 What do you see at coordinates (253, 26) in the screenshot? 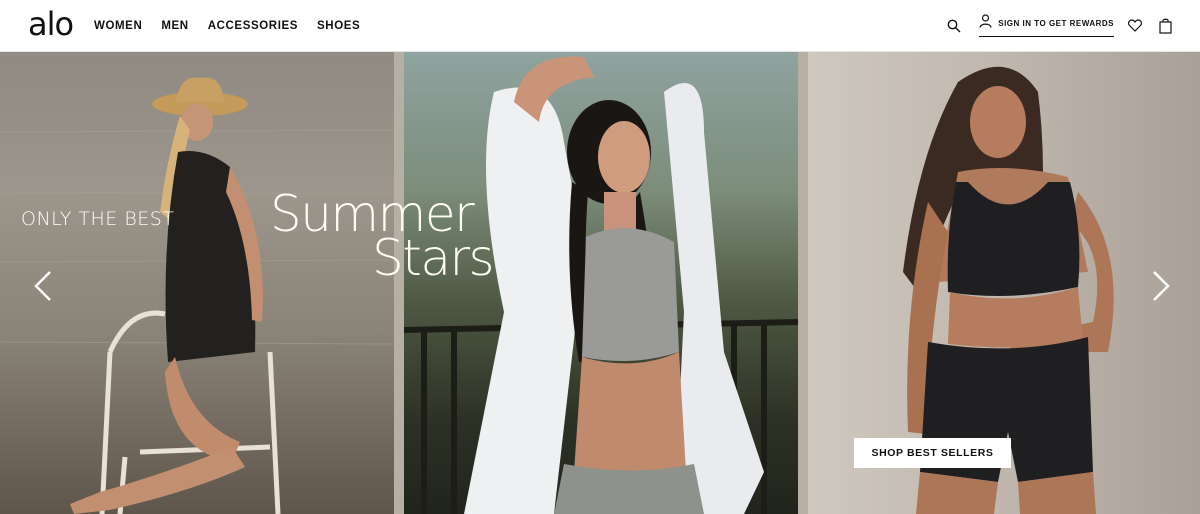
I see `nav-accessories: ACCESSORIES` at bounding box center [253, 26].